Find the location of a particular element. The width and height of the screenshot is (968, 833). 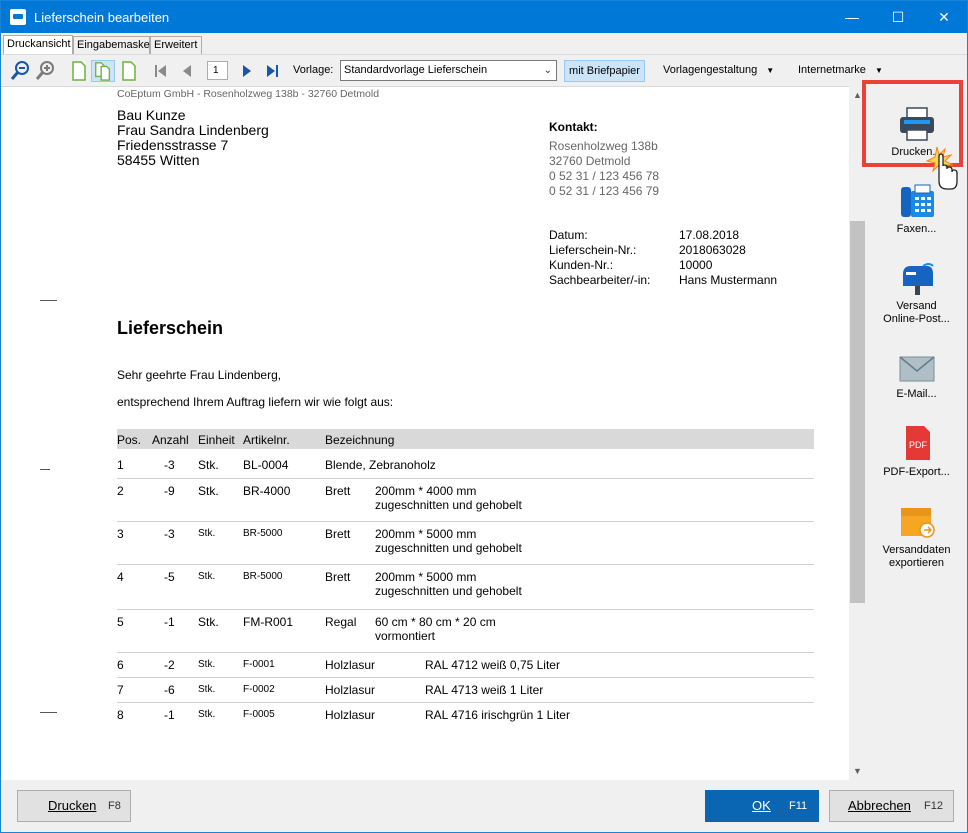

row-artikelnr: BR-4000 is located at coordinates (267, 491).